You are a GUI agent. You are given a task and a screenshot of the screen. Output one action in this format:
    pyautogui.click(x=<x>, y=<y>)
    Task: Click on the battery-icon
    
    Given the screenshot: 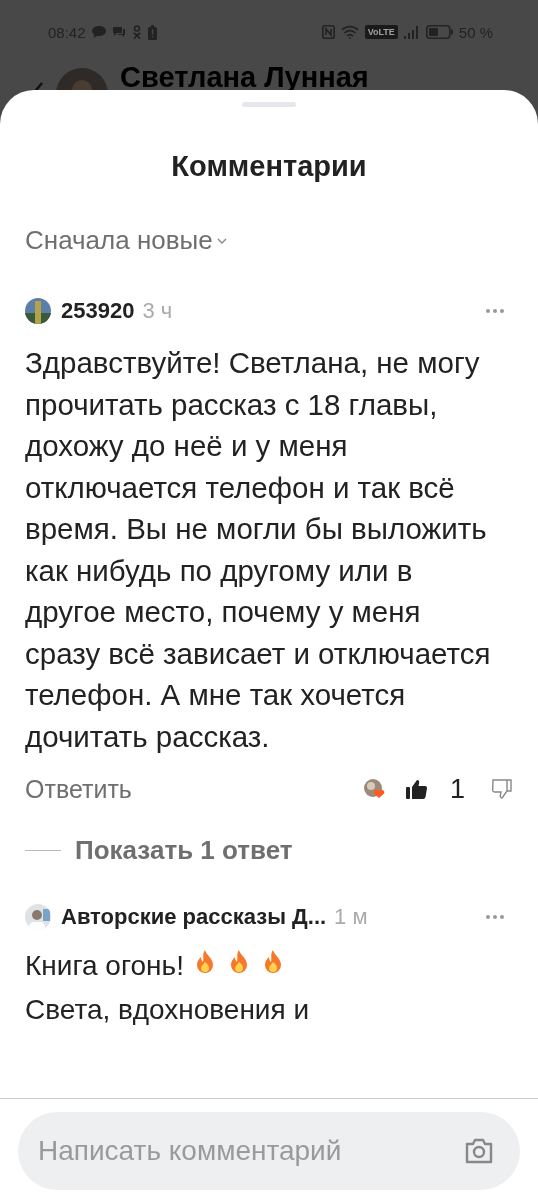 What is the action you would take?
    pyautogui.click(x=439, y=32)
    